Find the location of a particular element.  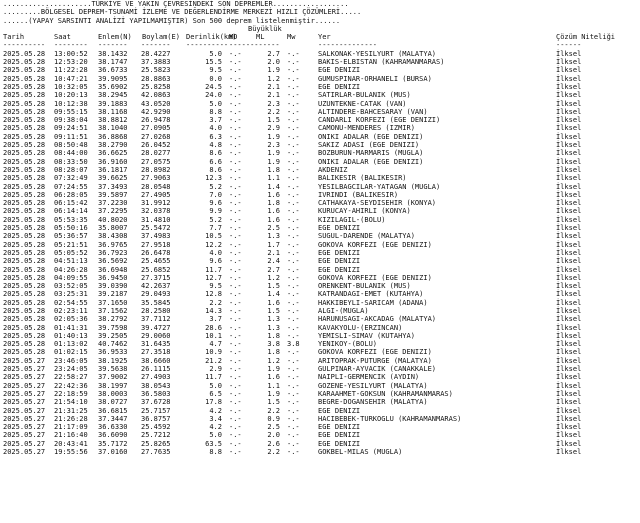

cell-time: 02:23:11 is located at coordinates (71, 310).